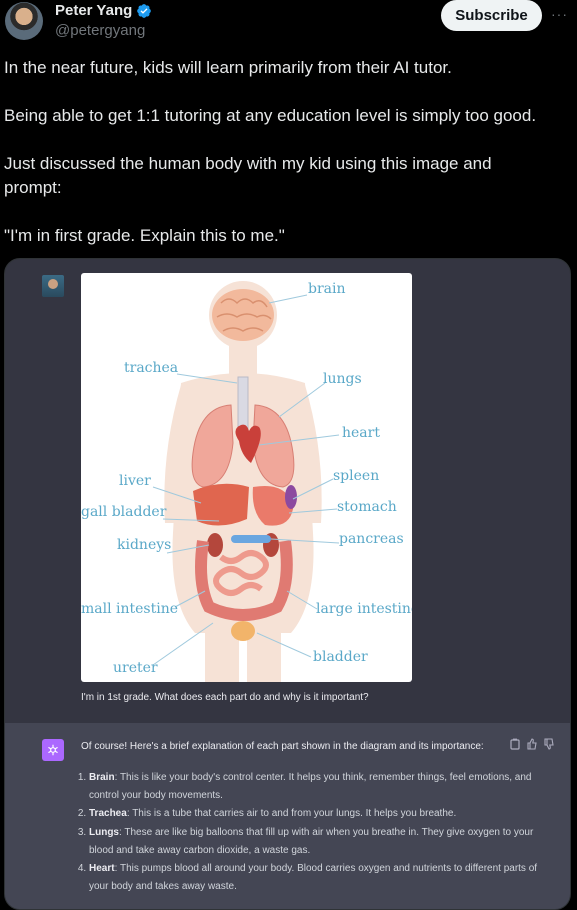  Describe the element at coordinates (102, 869) in the screenshot. I see `list-term: Heart` at that location.